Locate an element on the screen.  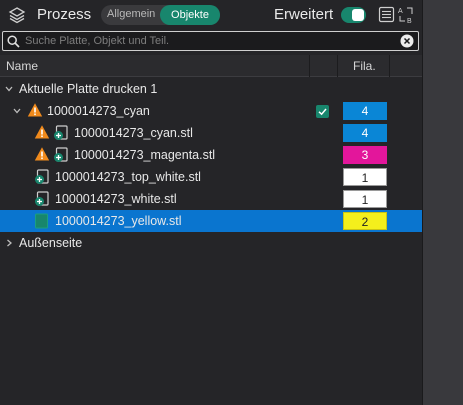
svg-text: B is located at coordinates (409, 21).